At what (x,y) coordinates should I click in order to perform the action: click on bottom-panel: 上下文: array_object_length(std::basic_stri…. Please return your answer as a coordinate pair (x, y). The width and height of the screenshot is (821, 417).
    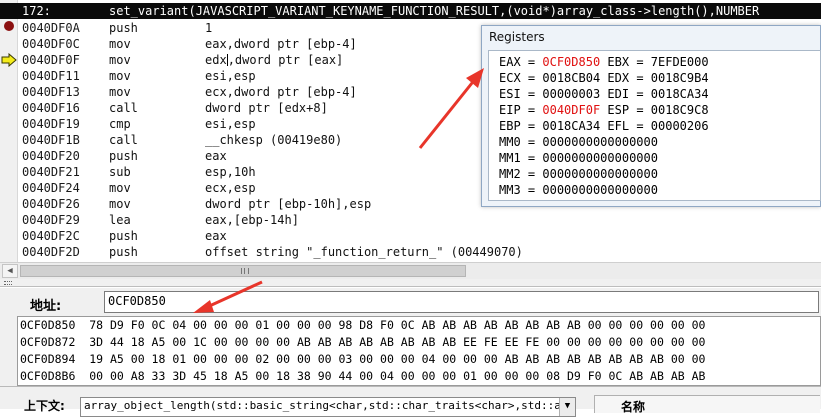
    Looking at the image, I should click on (410, 401).